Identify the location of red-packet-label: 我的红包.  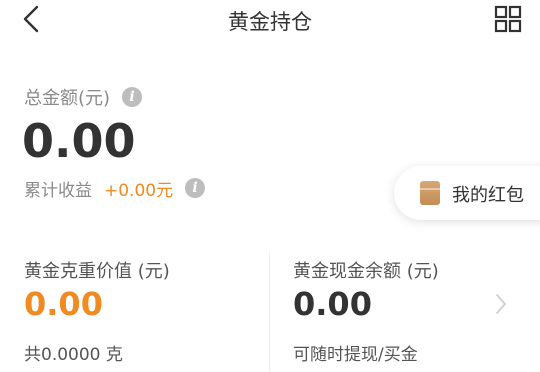
(488, 195).